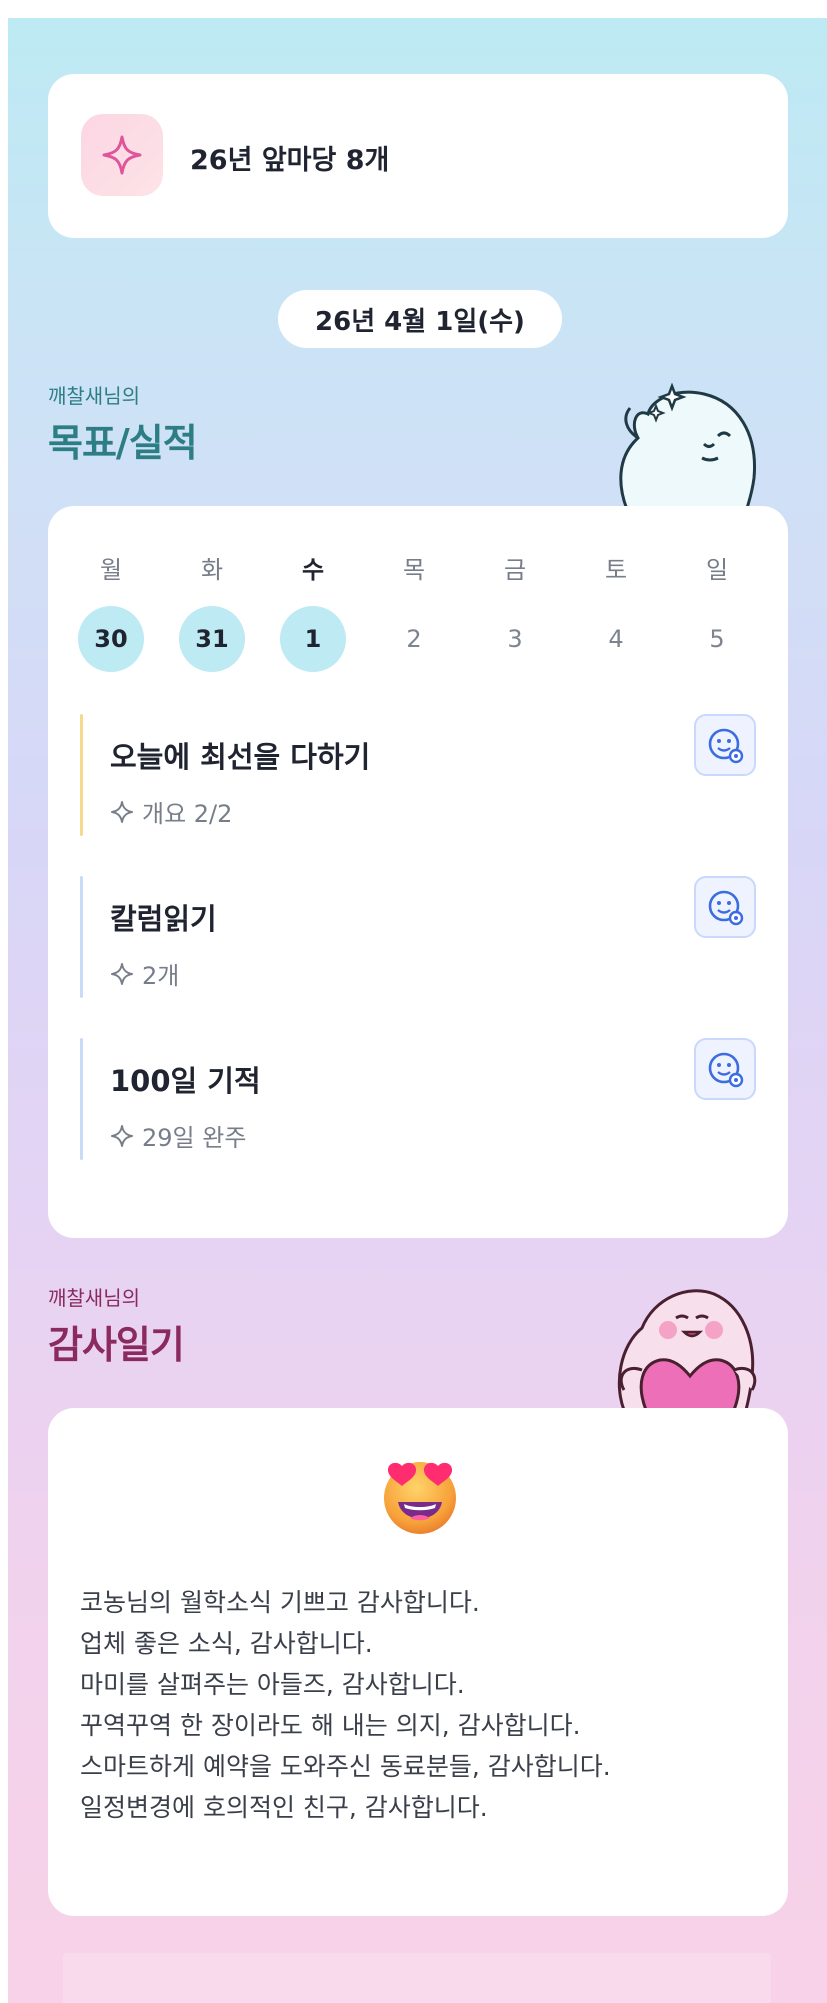 The image size is (827, 2003). Describe the element at coordinates (414, 639) in the screenshot. I see `day-2: 2` at that location.